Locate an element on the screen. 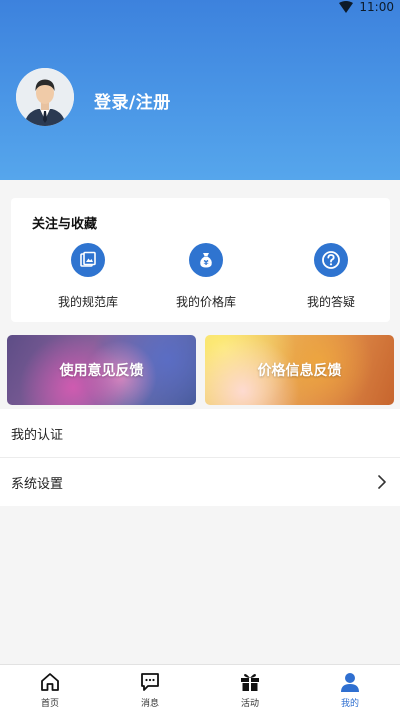 This screenshot has width=400, height=710. banner-label: 价格信息反馈 is located at coordinates (299, 371).